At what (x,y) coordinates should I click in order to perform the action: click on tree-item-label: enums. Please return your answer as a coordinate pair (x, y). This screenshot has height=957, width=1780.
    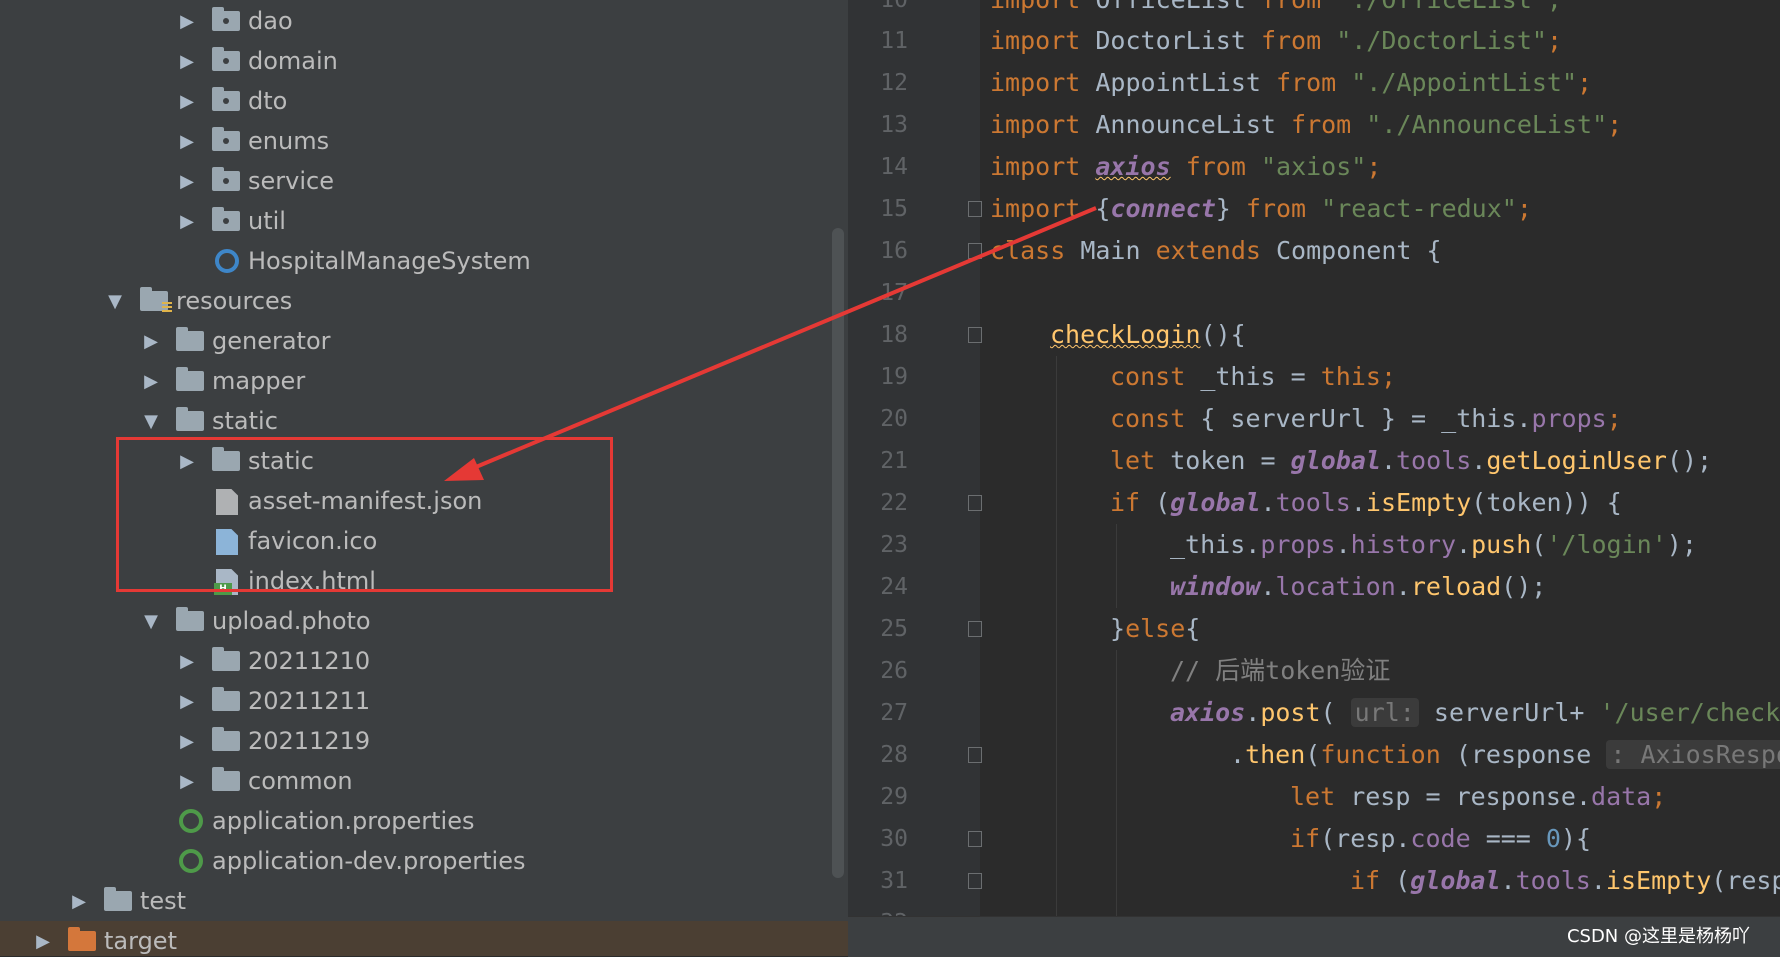
    Looking at the image, I should click on (289, 141).